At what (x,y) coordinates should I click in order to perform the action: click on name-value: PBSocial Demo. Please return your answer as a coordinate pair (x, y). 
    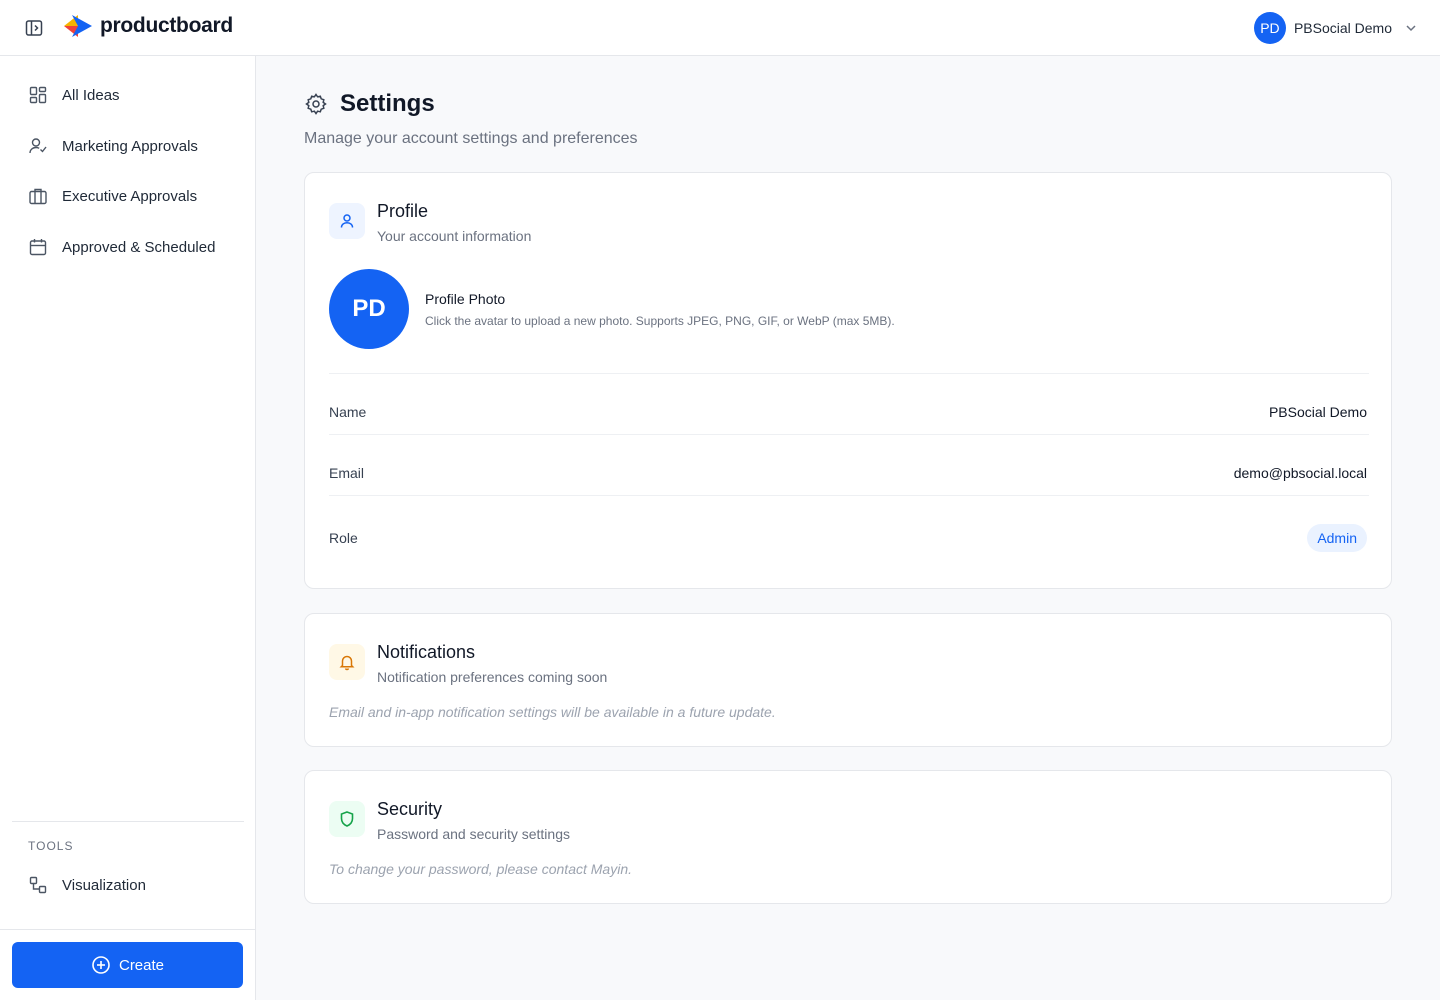
    Looking at the image, I should click on (1317, 412).